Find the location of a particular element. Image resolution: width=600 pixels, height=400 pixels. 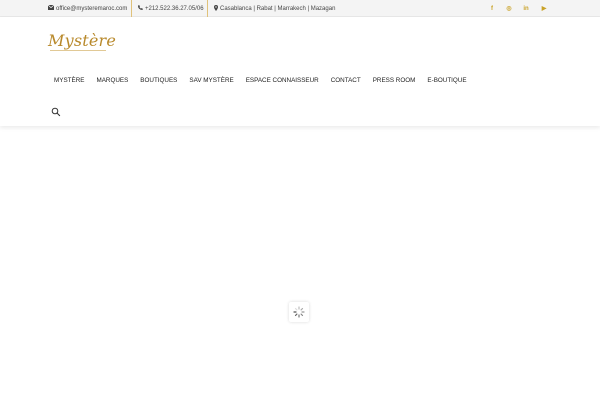

youtube-icon: ▶ is located at coordinates (544, 8).